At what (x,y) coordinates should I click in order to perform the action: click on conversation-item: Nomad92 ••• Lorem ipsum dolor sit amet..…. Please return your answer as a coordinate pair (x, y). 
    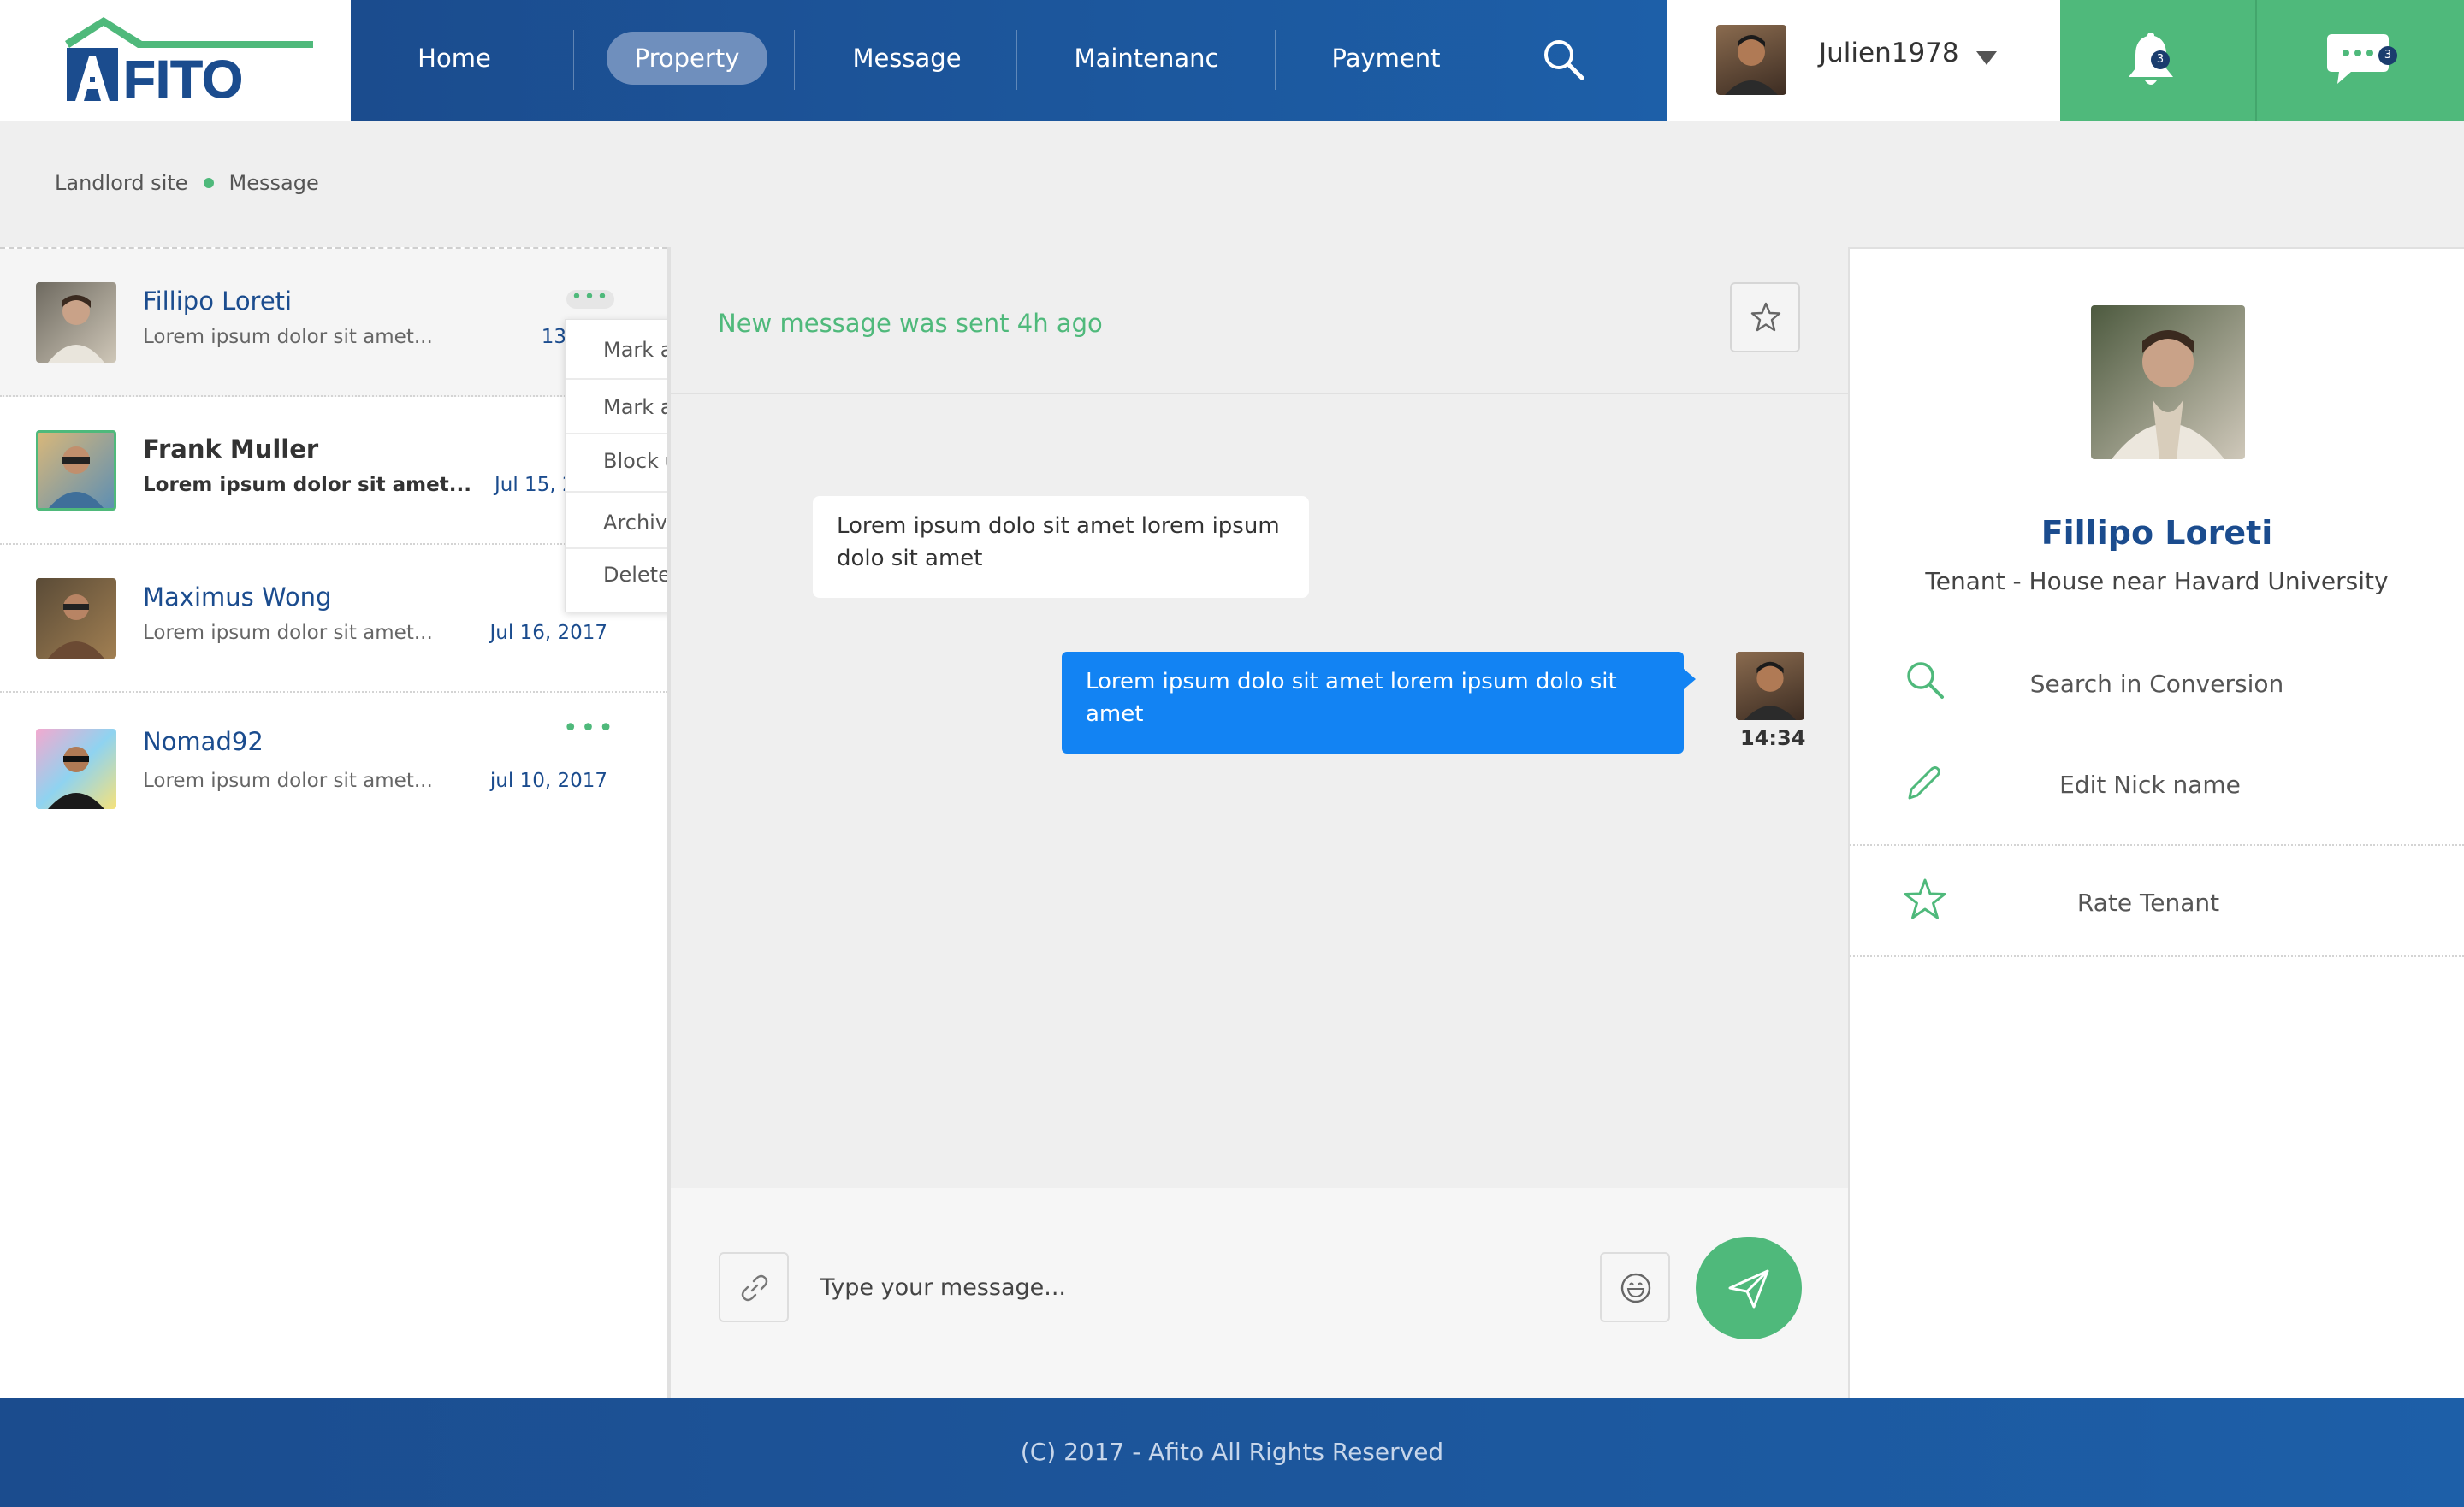
    Looking at the image, I should click on (333, 767).